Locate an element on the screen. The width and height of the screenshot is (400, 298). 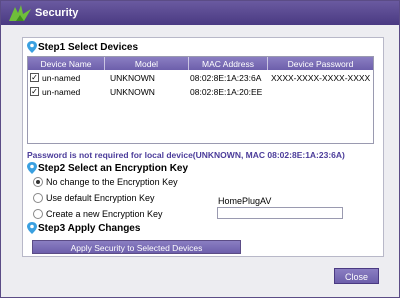
radio-label: No change to the Encryption Key is located at coordinates (112, 182).